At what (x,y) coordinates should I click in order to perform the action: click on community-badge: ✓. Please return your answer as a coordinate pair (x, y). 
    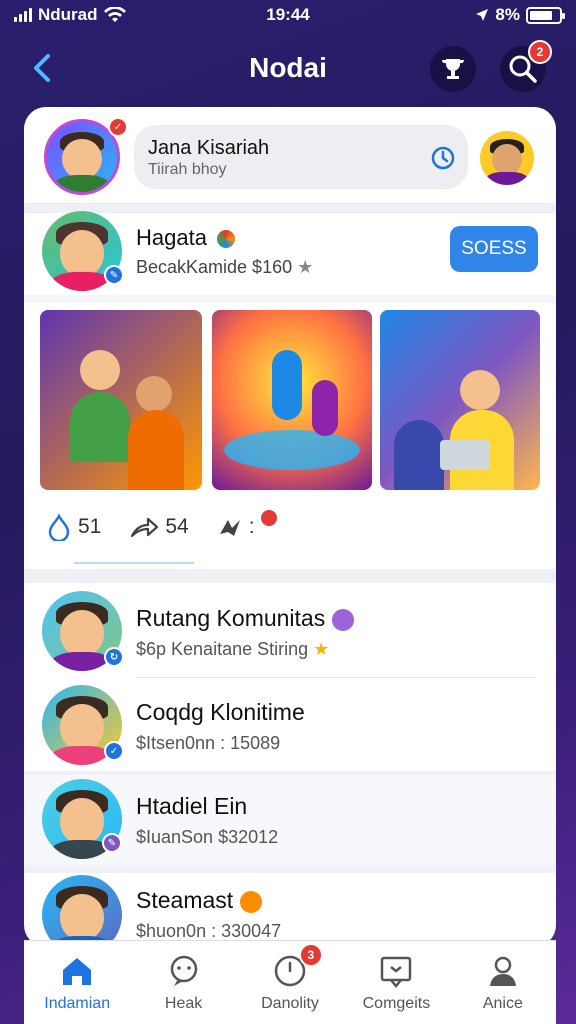
    Looking at the image, I should click on (114, 751).